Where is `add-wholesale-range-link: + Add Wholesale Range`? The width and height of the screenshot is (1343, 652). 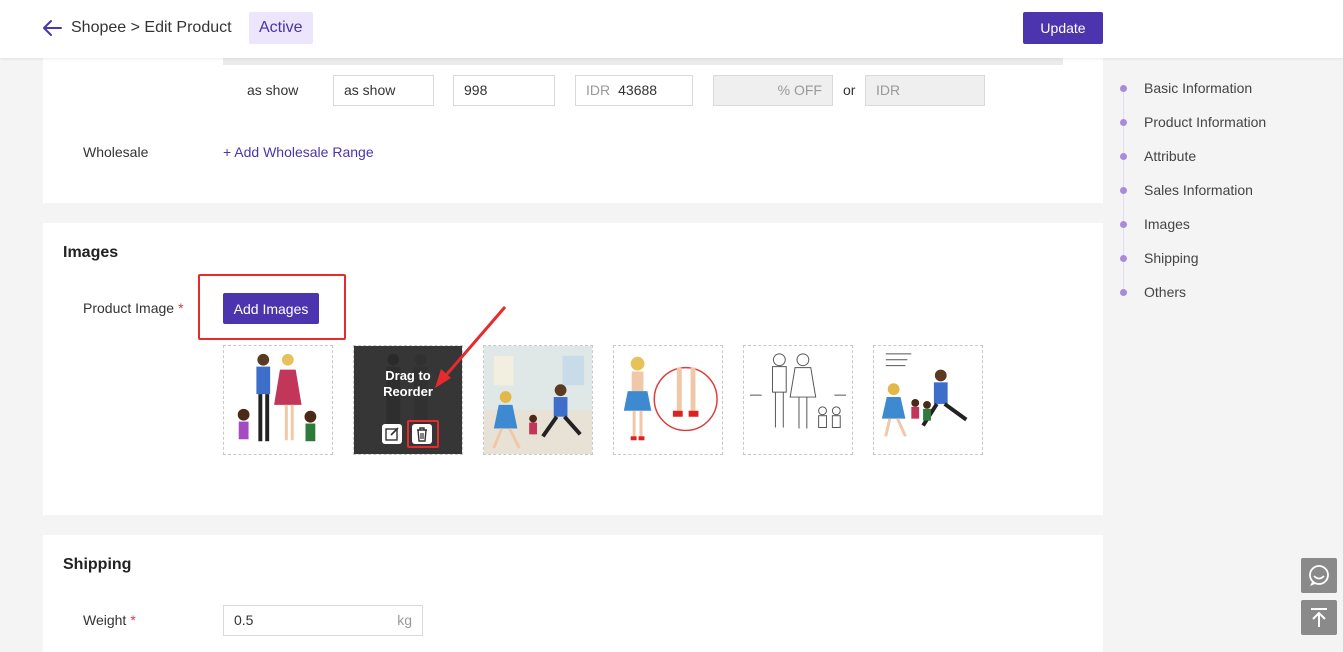 add-wholesale-range-link: + Add Wholesale Range is located at coordinates (298, 152).